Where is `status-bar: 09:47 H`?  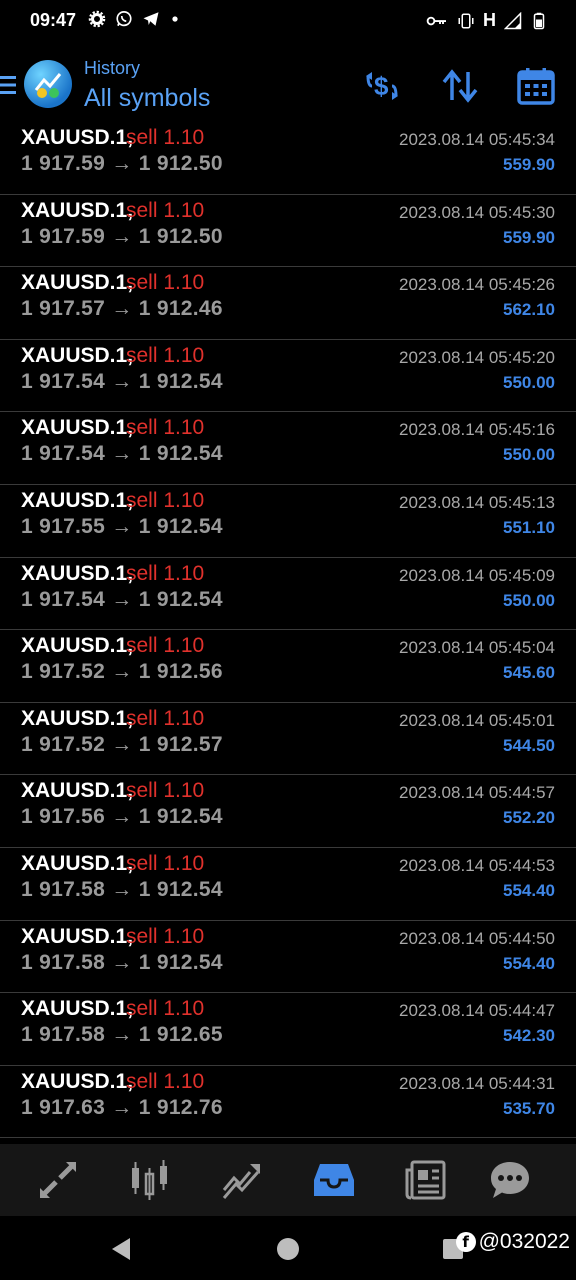 status-bar: 09:47 H is located at coordinates (288, 21).